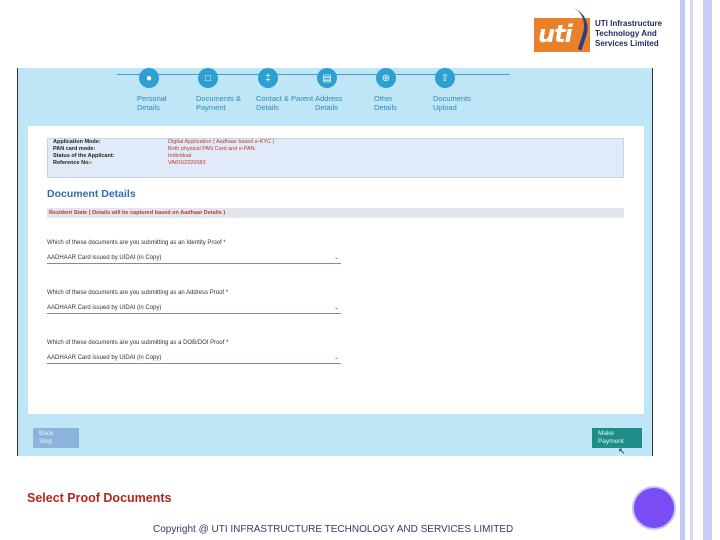 The width and height of the screenshot is (720, 540). Describe the element at coordinates (463, 90) in the screenshot. I see `step-documents-upload: ⇧ Documents Upload` at that location.